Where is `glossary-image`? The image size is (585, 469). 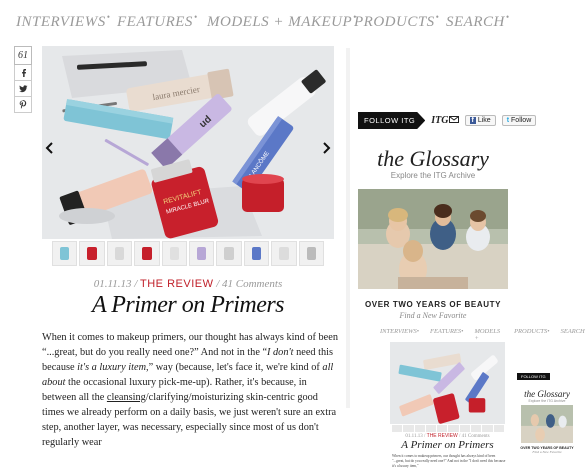
glossary-image is located at coordinates (433, 239).